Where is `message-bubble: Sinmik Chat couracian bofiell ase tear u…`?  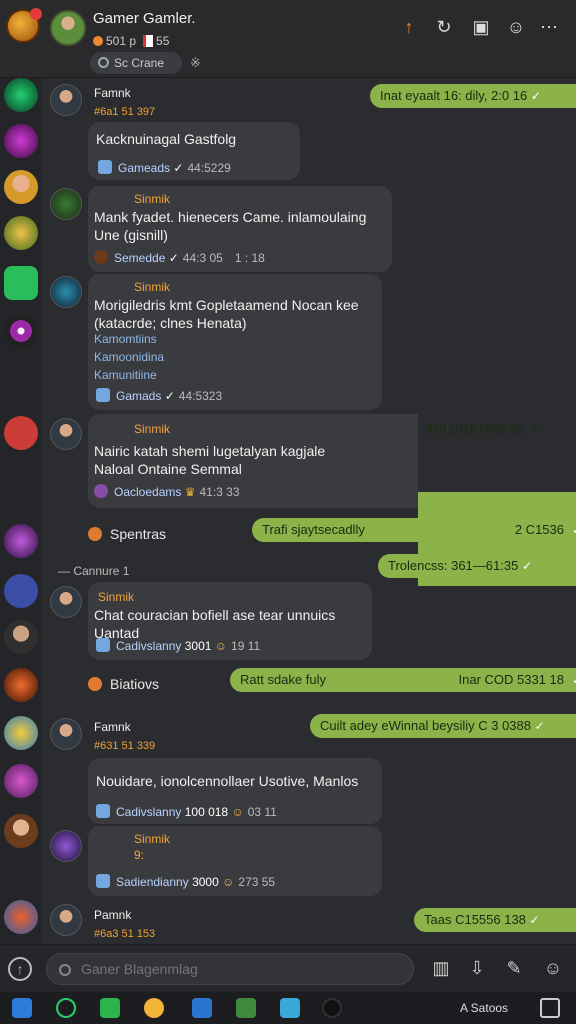 message-bubble: Sinmik Chat couracian bofiell ase tear u… is located at coordinates (230, 621).